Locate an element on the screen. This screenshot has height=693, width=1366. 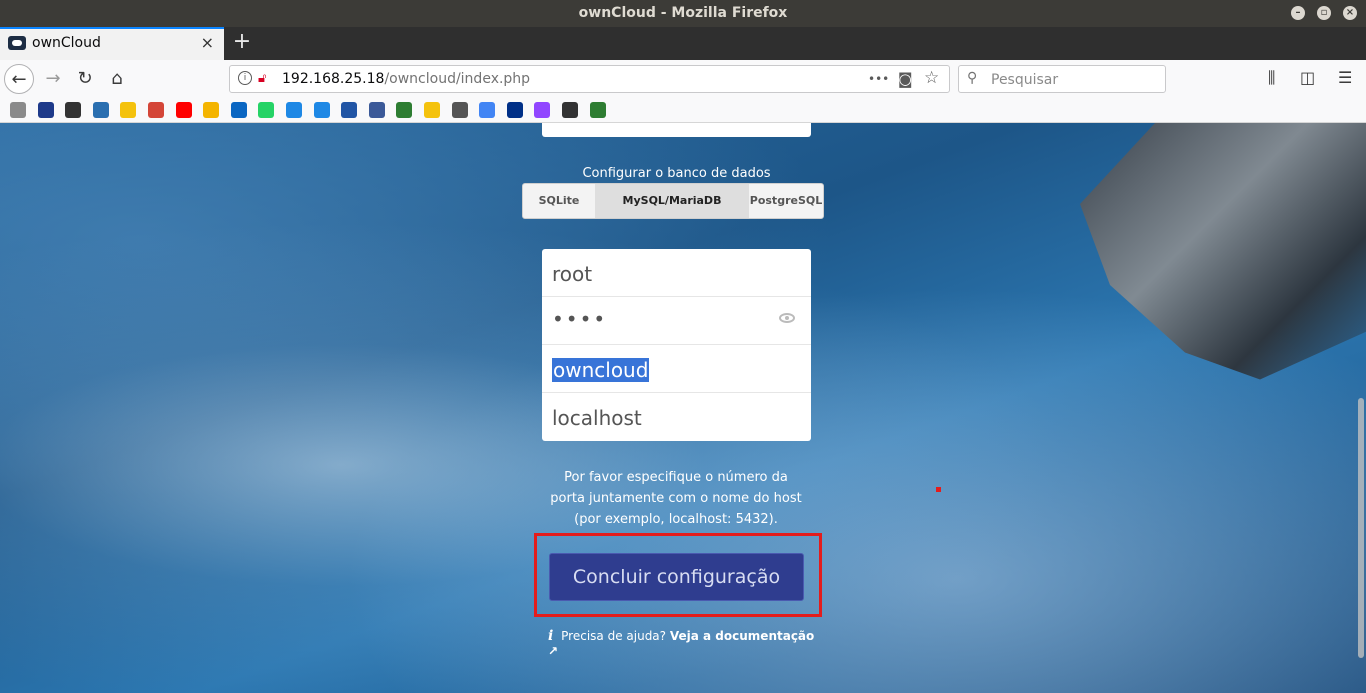
pocket-icon: ◙ is located at coordinates (905, 79).